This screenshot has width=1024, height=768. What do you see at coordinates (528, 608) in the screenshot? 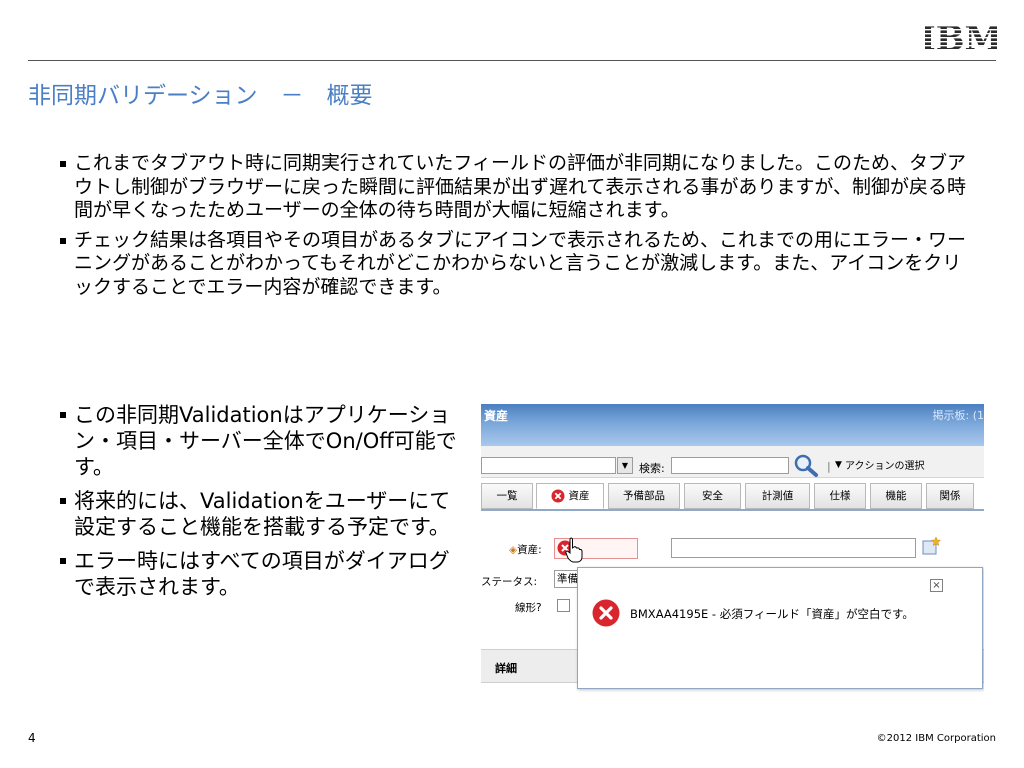
I see `linear-label: 線形?` at bounding box center [528, 608].